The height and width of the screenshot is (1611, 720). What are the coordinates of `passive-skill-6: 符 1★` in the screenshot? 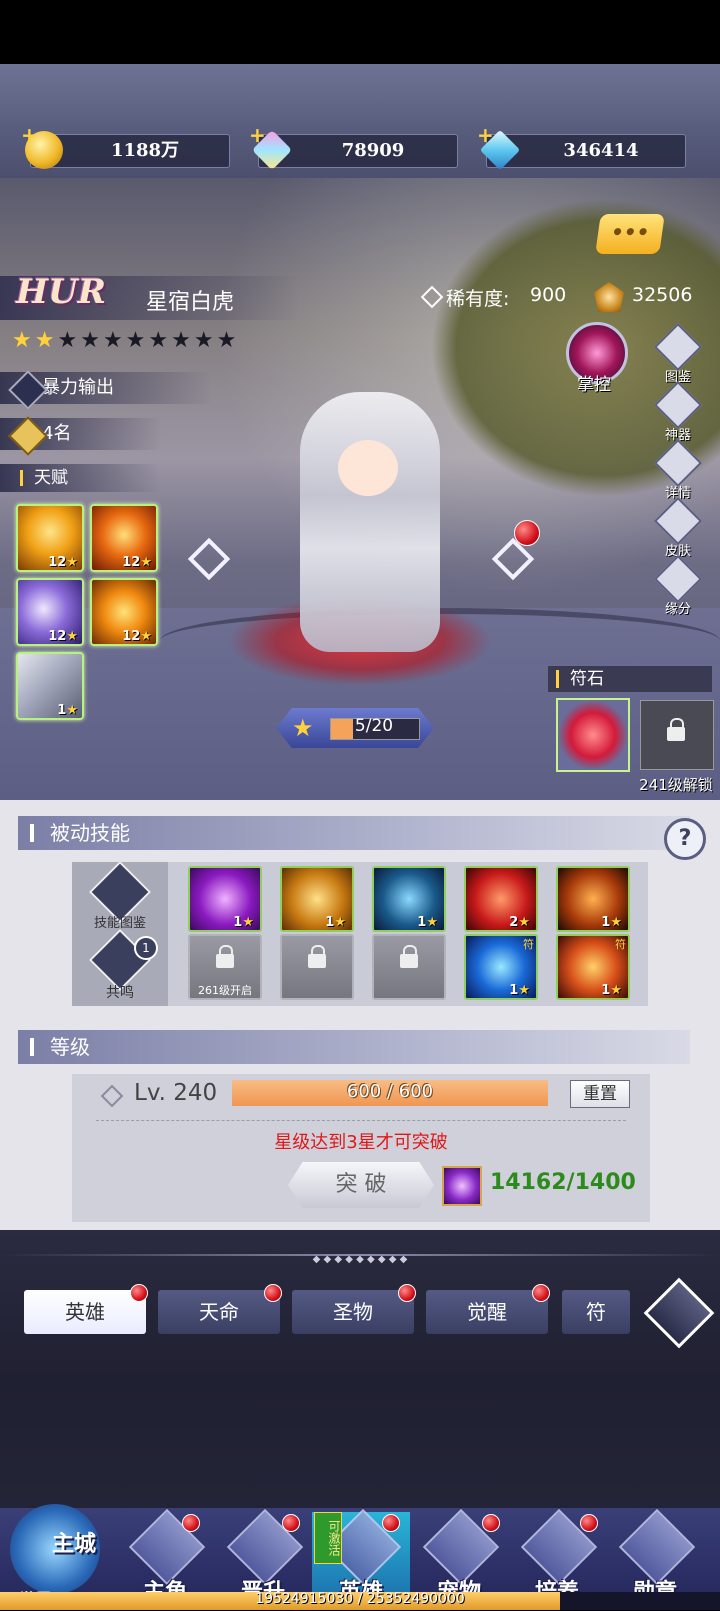 It's located at (501, 967).